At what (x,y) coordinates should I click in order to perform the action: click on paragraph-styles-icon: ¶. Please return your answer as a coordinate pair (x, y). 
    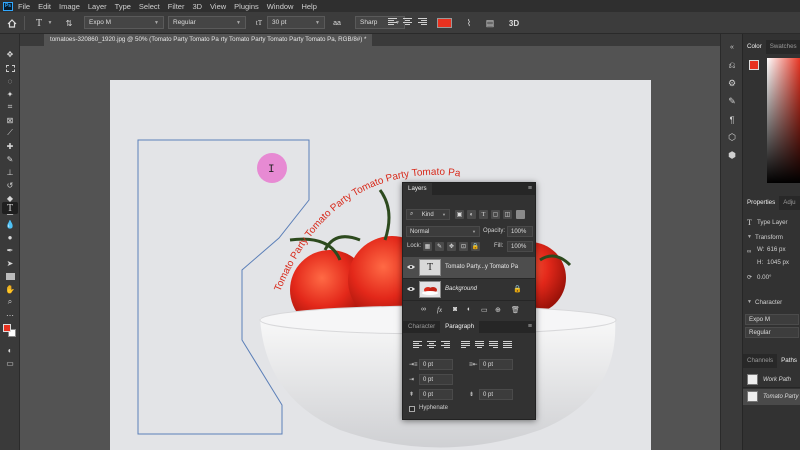
    Looking at the image, I should click on (732, 119).